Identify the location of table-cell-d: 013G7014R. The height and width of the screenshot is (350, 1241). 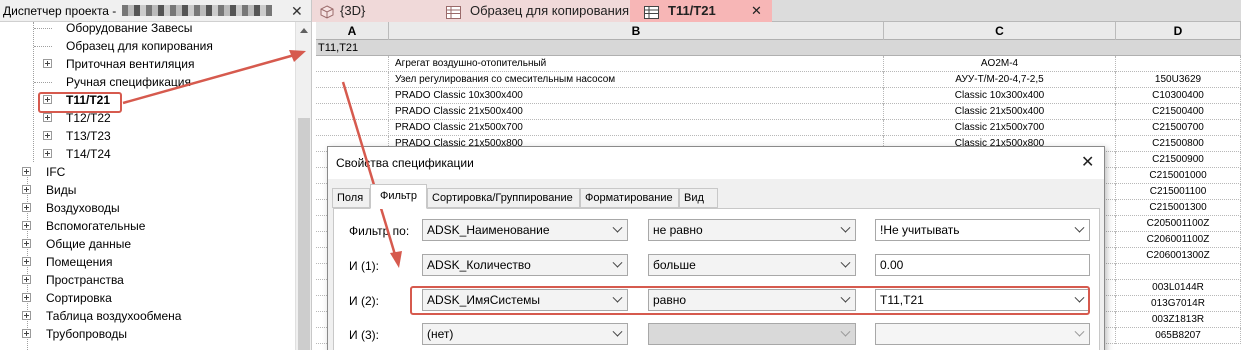
(1178, 304).